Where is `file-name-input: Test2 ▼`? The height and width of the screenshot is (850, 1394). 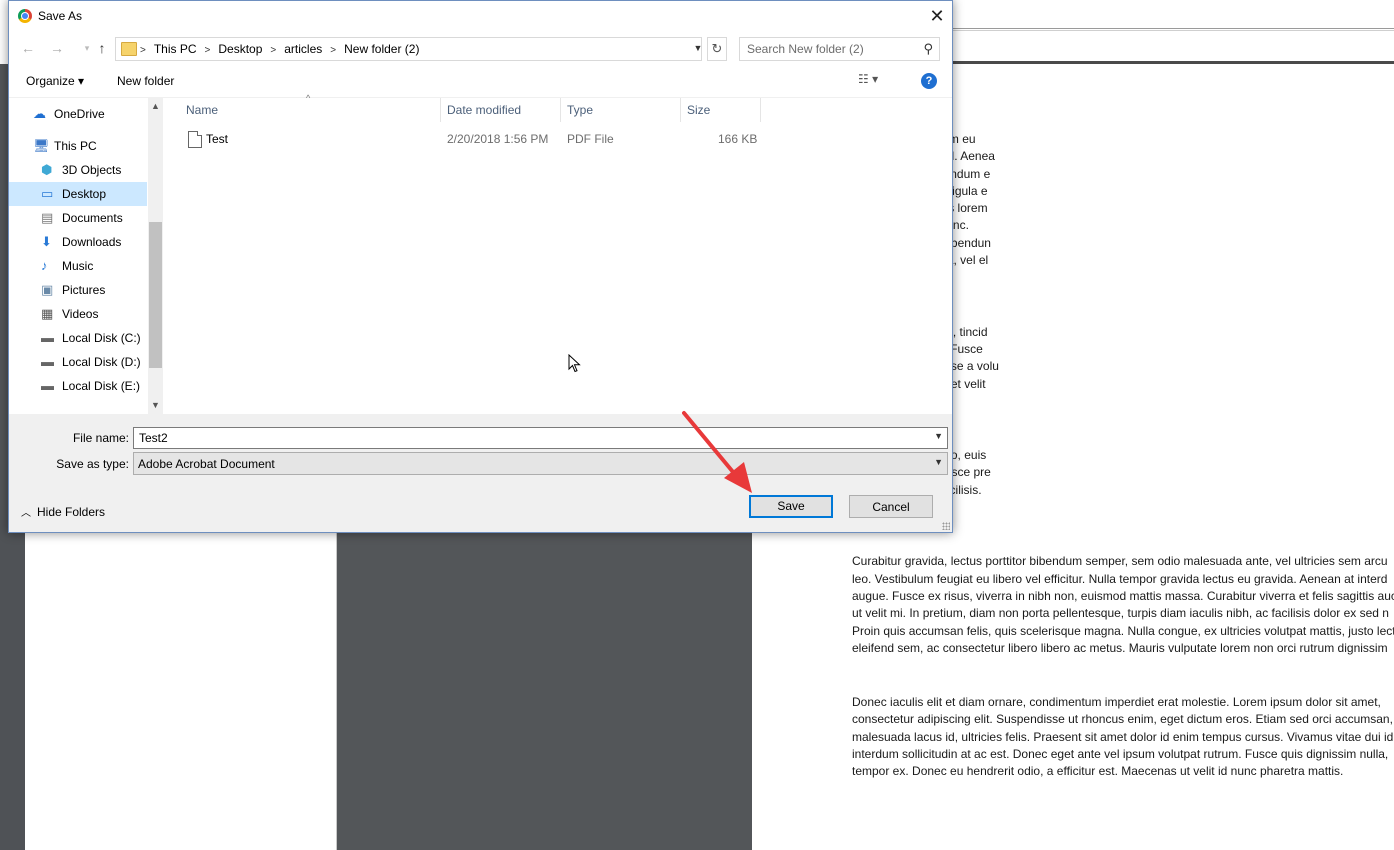 file-name-input: Test2 ▼ is located at coordinates (540, 438).